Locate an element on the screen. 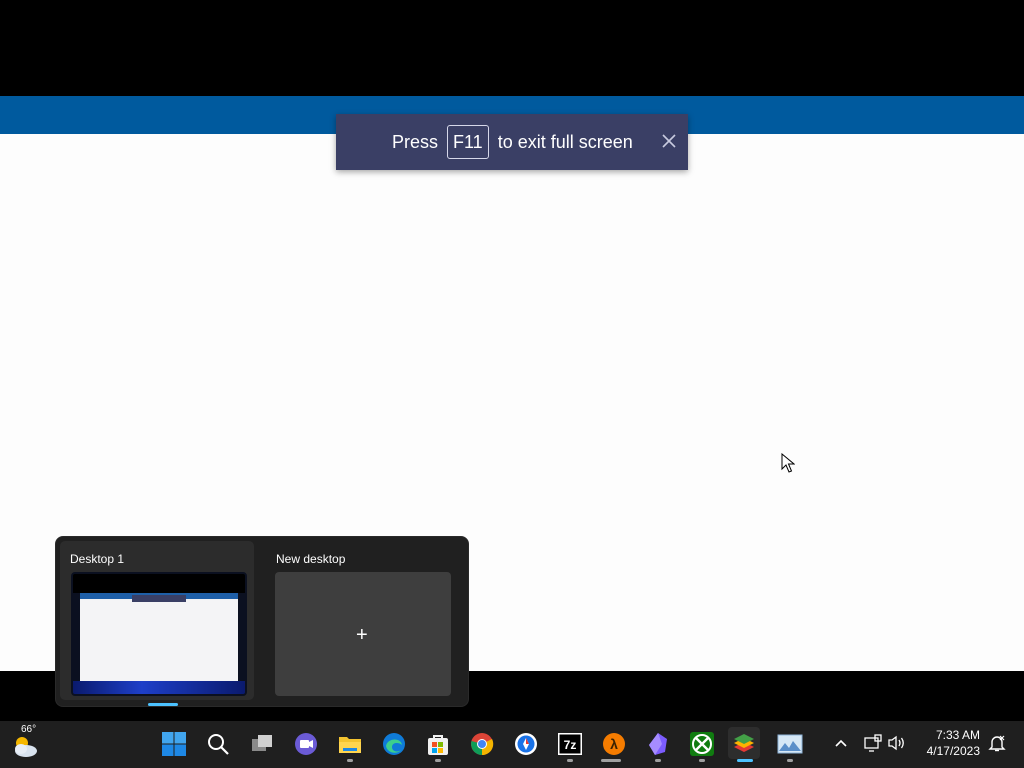 This screenshot has width=1024, height=768. desktop-1-label: Desktop 1 is located at coordinates (97, 559).